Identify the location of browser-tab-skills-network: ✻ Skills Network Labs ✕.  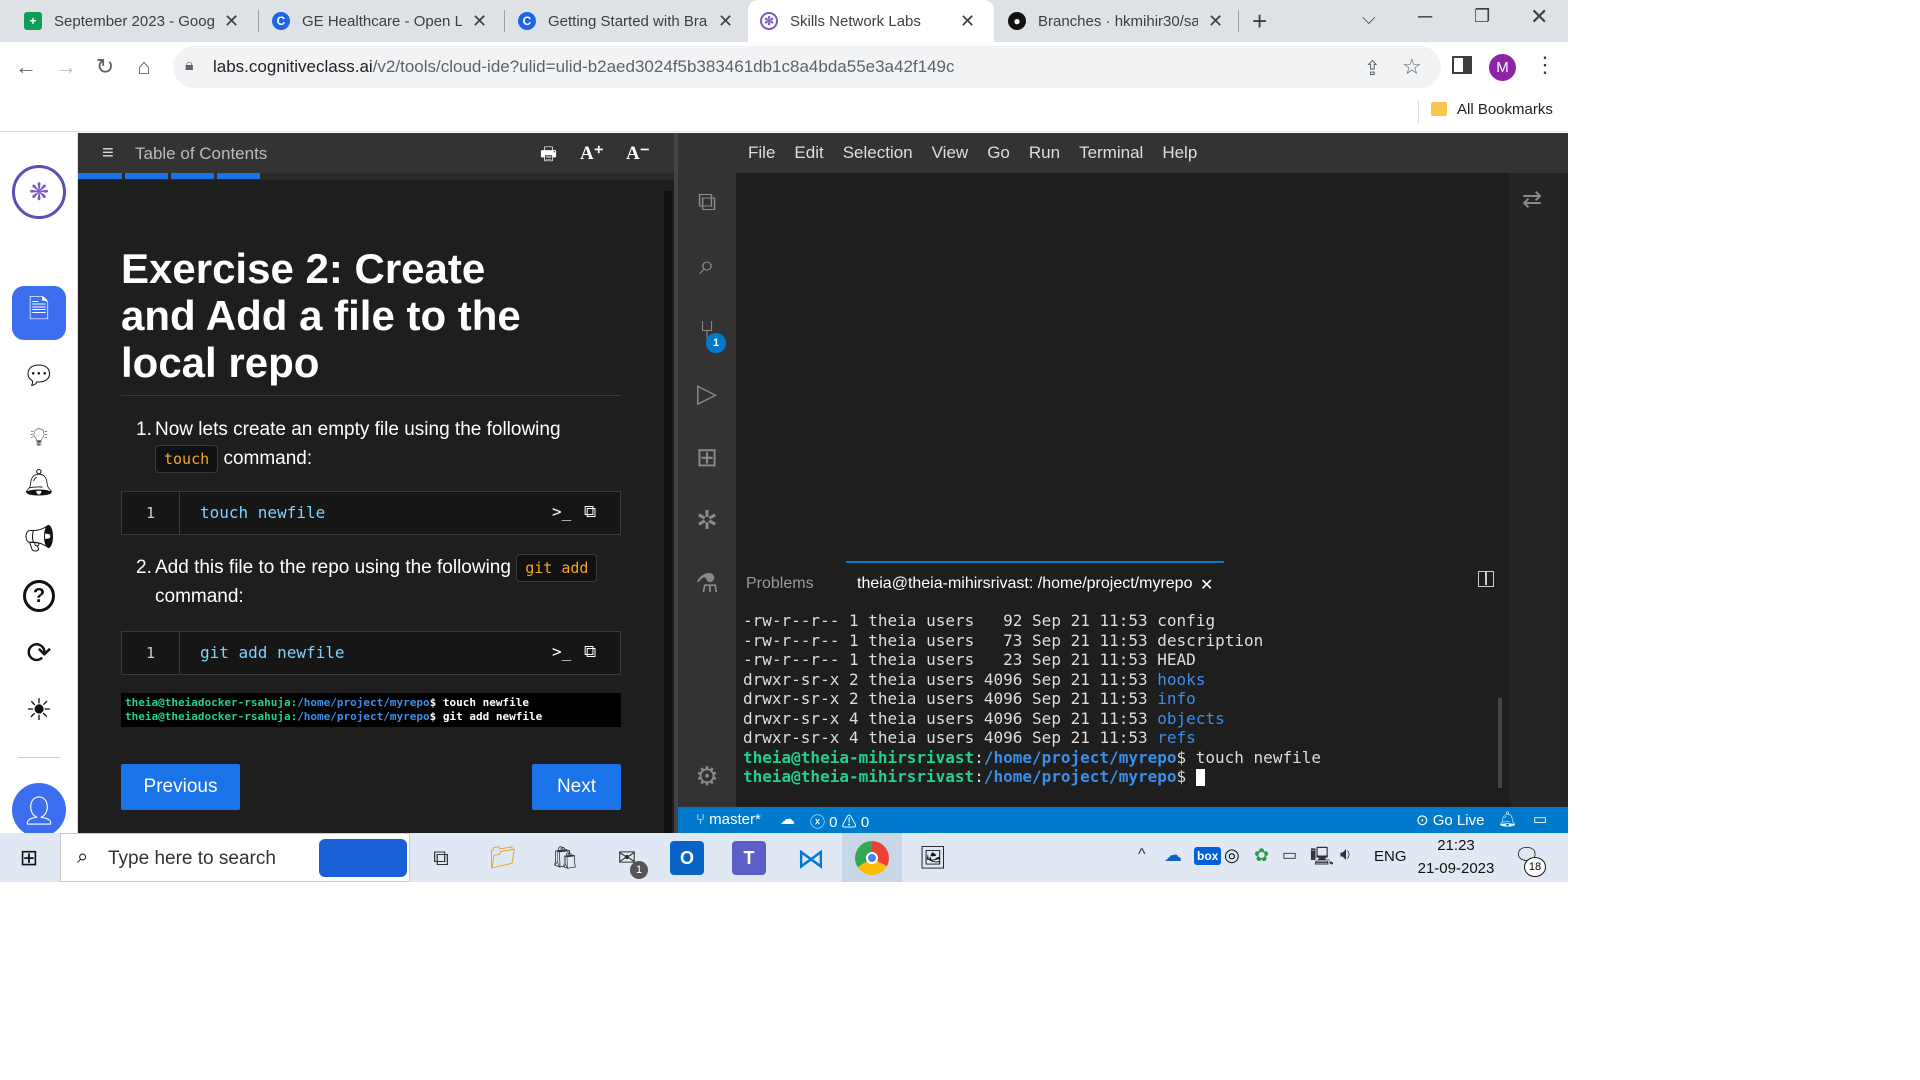
(871, 21).